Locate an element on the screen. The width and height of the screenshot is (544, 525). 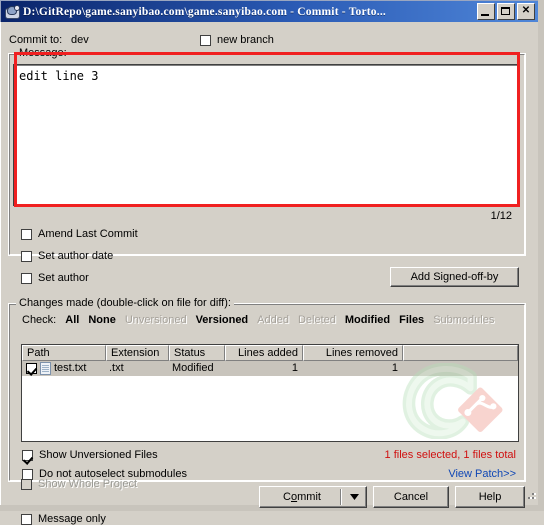
table-row: test.txt .txt Modified 1 1 is located at coordinates (270, 368).